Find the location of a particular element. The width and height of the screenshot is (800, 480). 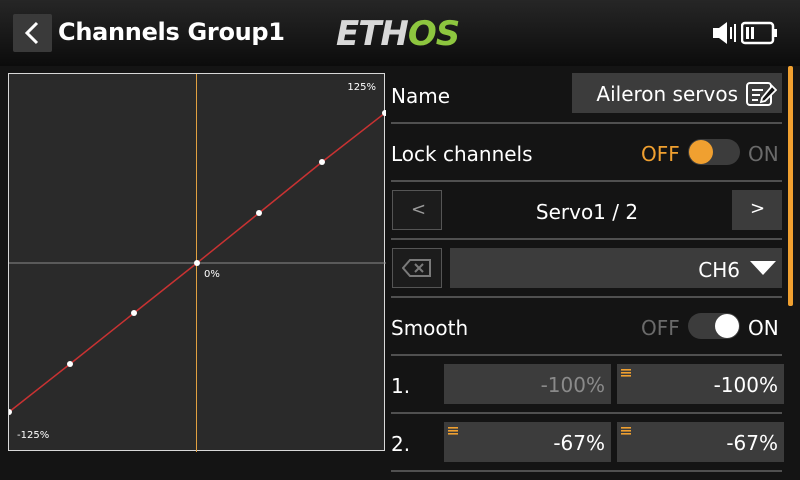

channel-value: CH6 is located at coordinates (719, 270).